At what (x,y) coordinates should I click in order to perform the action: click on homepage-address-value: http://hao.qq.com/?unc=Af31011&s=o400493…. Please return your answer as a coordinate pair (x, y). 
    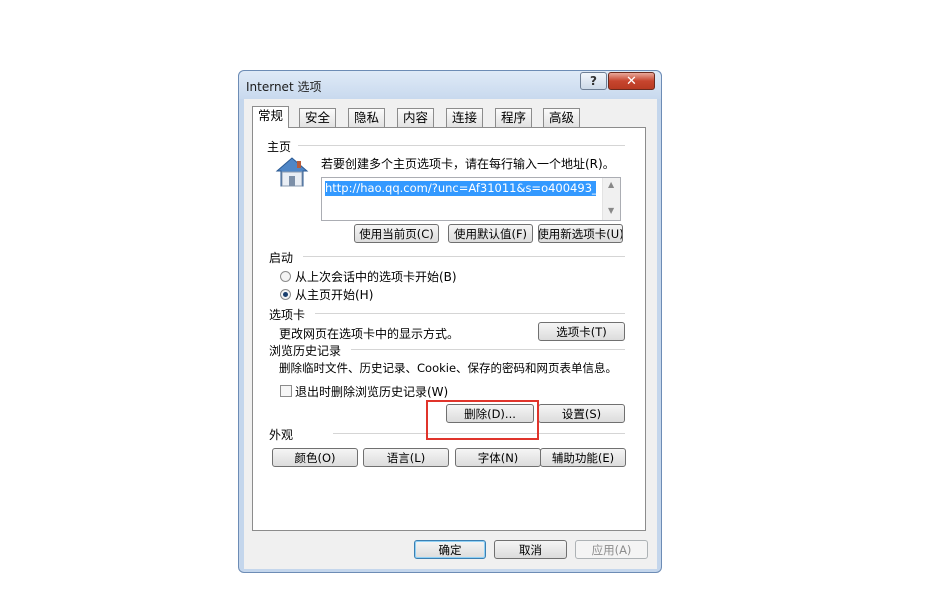
    Looking at the image, I should click on (460, 188).